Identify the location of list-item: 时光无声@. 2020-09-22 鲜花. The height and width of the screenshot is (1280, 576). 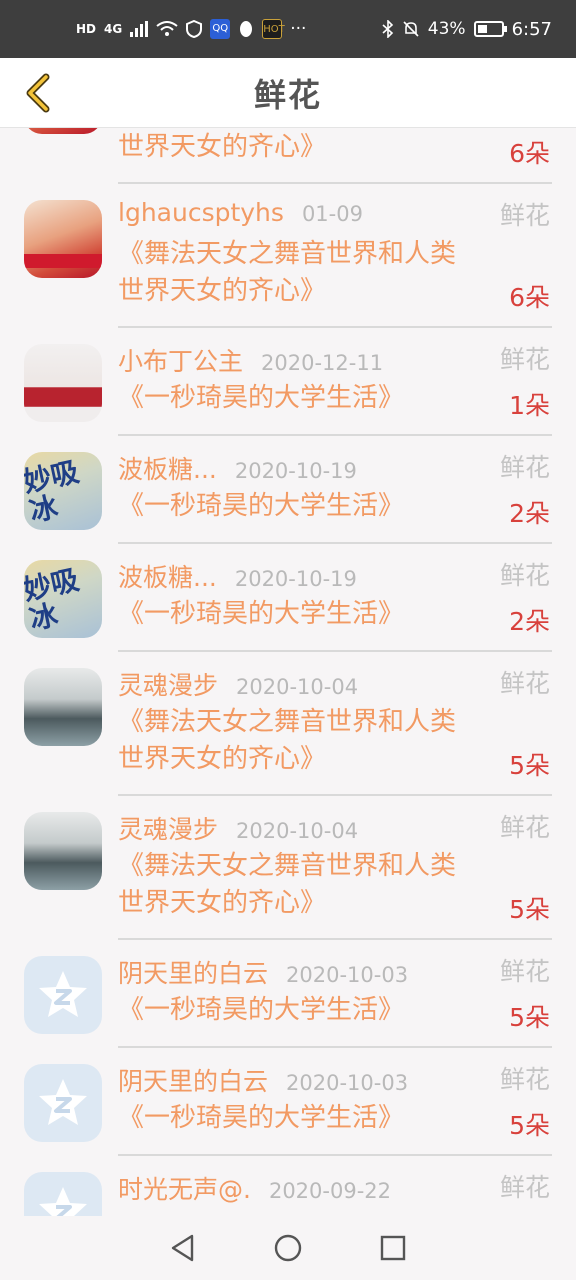
(288, 1186).